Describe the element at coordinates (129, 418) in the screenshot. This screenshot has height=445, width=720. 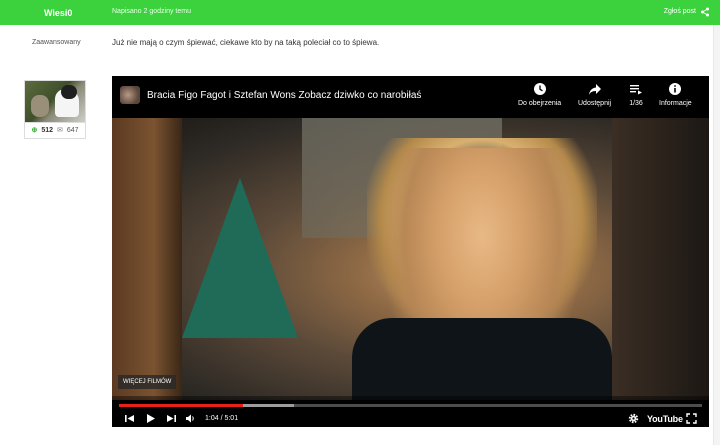
I see `previous-icon` at that location.